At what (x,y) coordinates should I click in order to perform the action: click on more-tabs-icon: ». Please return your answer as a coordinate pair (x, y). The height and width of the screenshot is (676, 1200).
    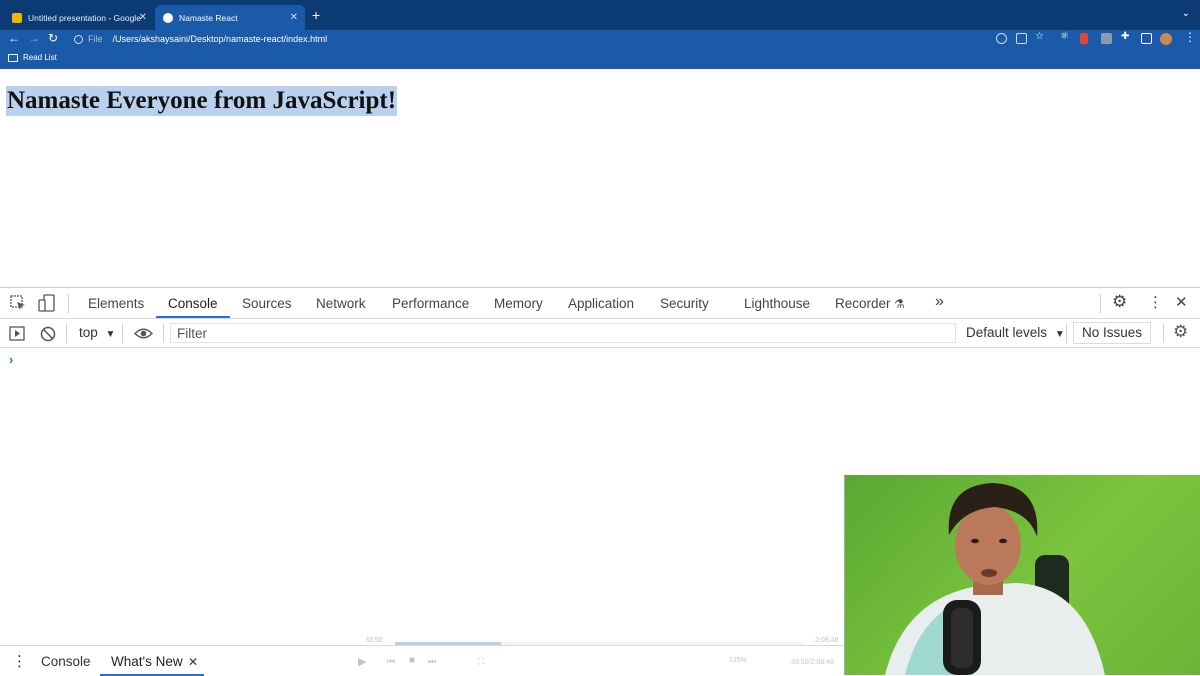
    Looking at the image, I should click on (939, 302).